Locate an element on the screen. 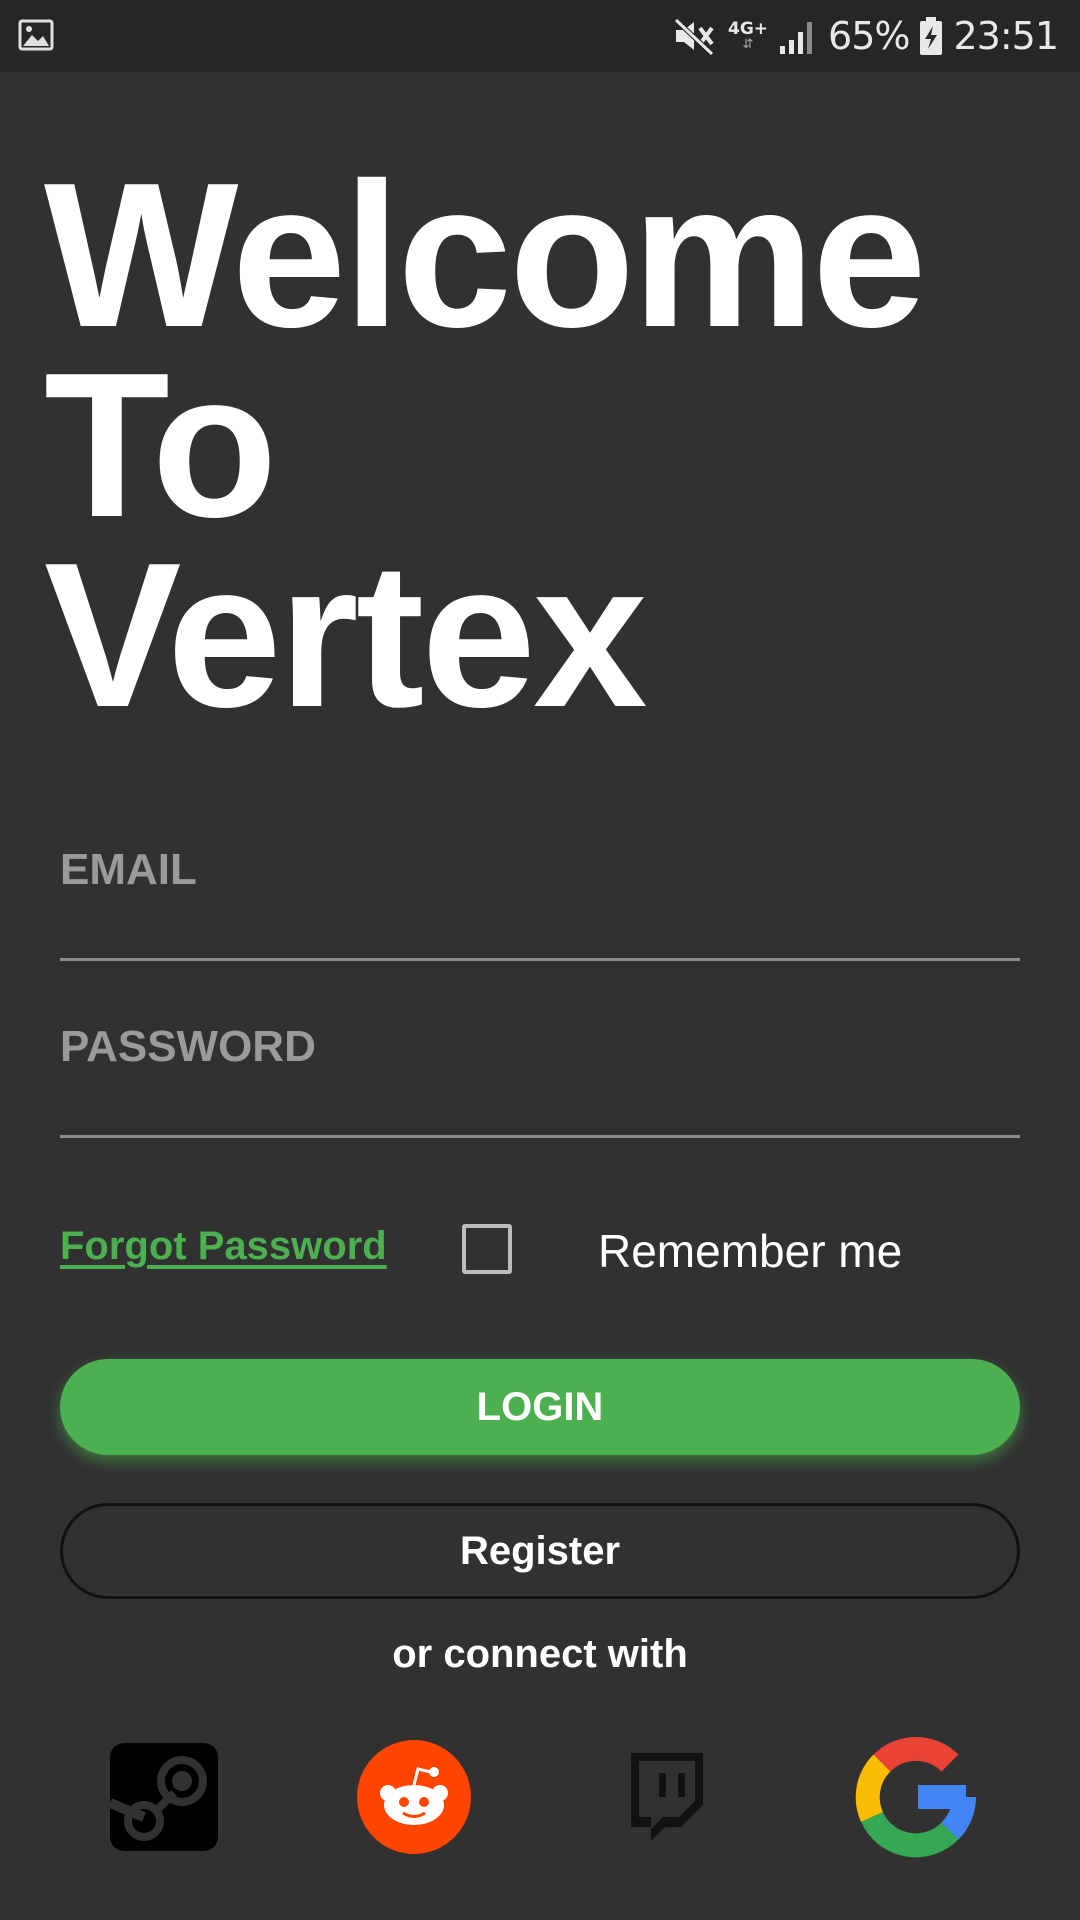  steam-login-button is located at coordinates (164, 1797).